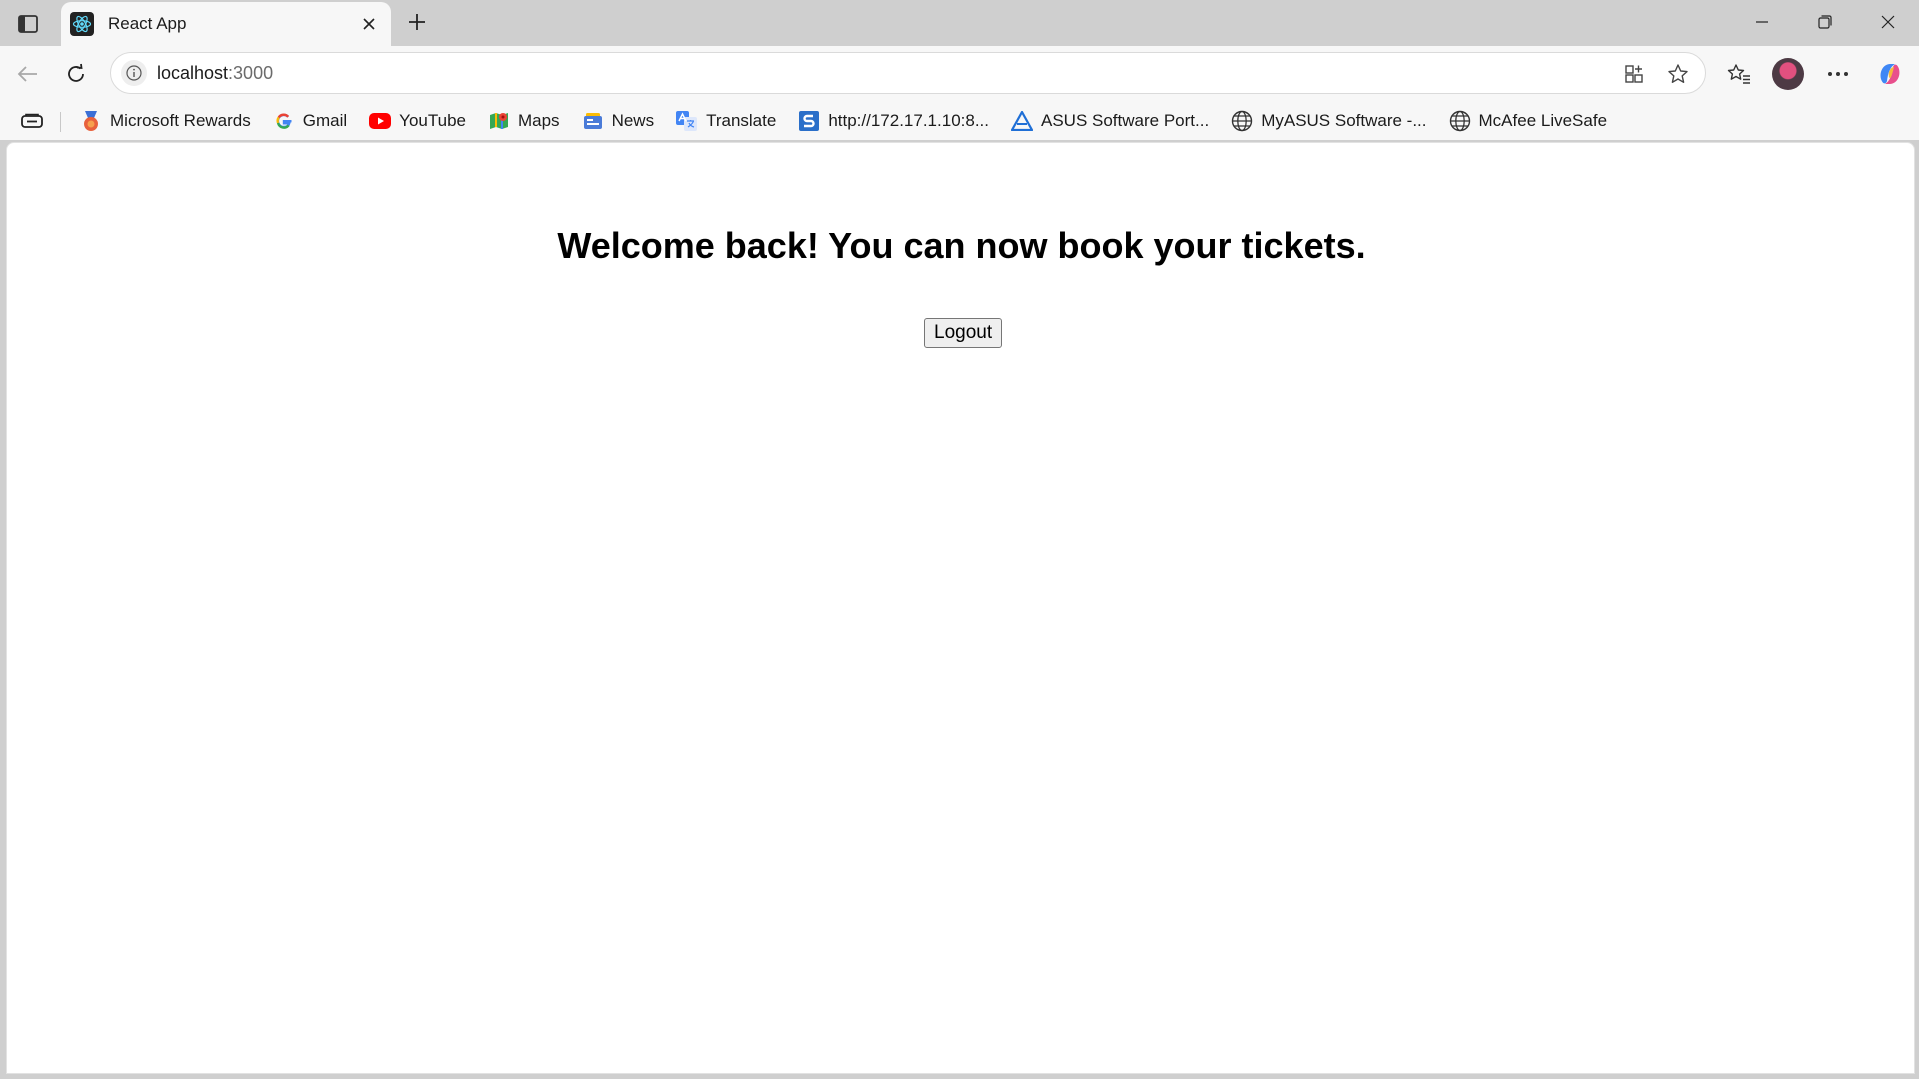 The width and height of the screenshot is (1919, 1079). Describe the element at coordinates (1634, 74) in the screenshot. I see `app-available-icon` at that location.